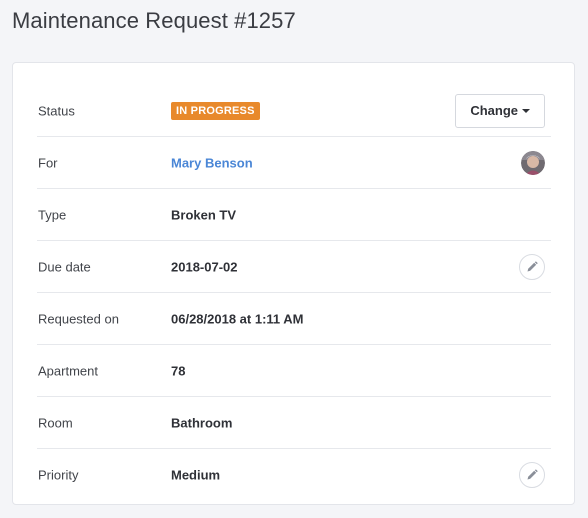 Image resolution: width=588 pixels, height=518 pixels. Describe the element at coordinates (58, 475) in the screenshot. I see `priority-label: Priority` at that location.